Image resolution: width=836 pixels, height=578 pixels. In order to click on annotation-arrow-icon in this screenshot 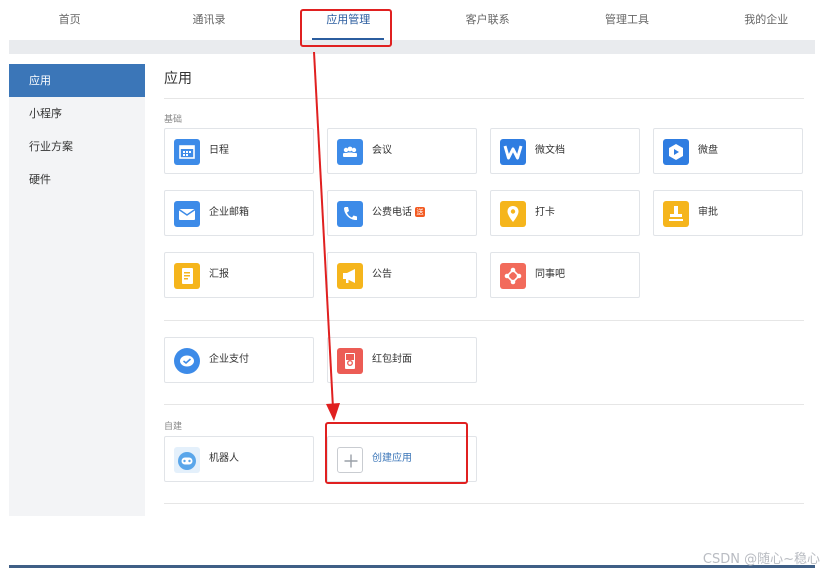, I will do `click(326, 236)`.